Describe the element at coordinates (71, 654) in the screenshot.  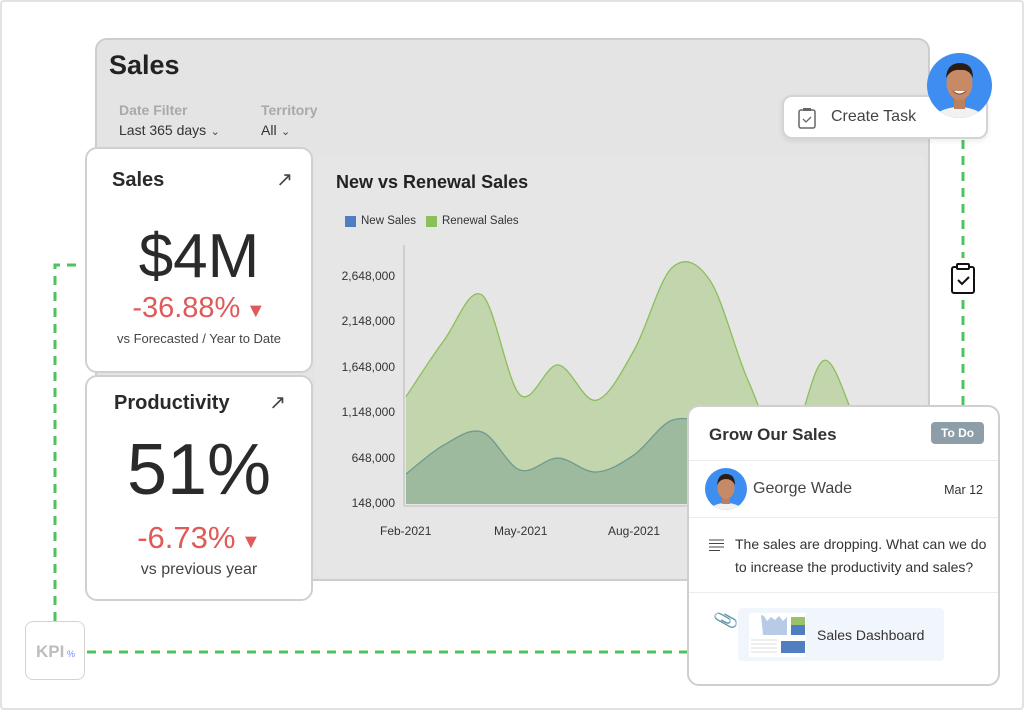
I see `kpi-badge-suffix: %` at that location.